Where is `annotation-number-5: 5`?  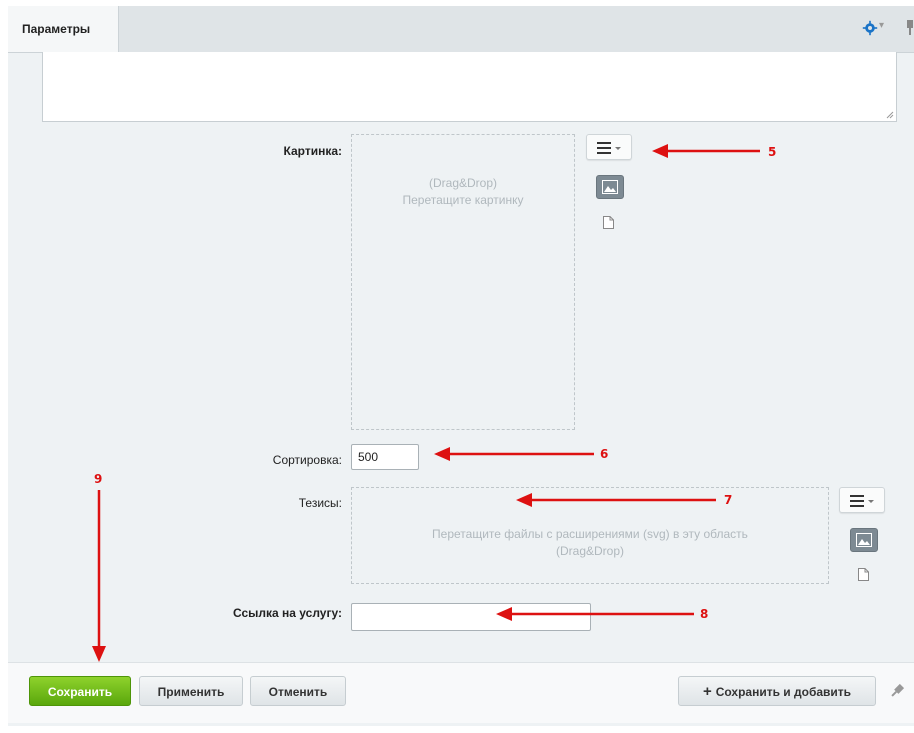 annotation-number-5: 5 is located at coordinates (772, 152).